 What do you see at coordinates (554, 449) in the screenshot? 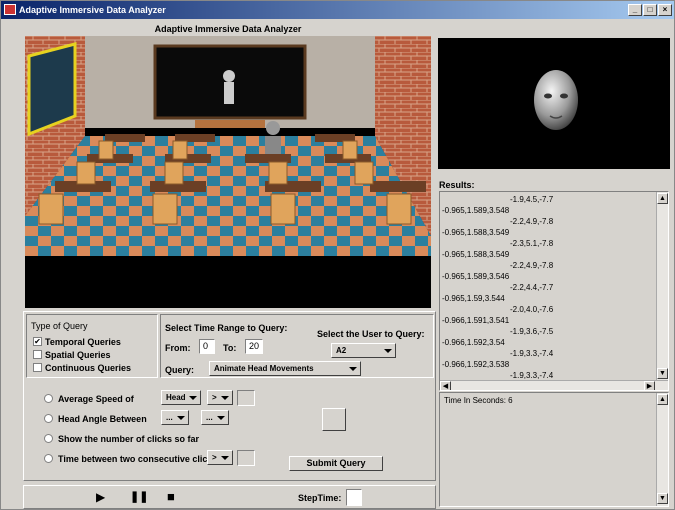
I see `time-panel: Time In Seconds: 6 ▲ ▼` at bounding box center [554, 449].